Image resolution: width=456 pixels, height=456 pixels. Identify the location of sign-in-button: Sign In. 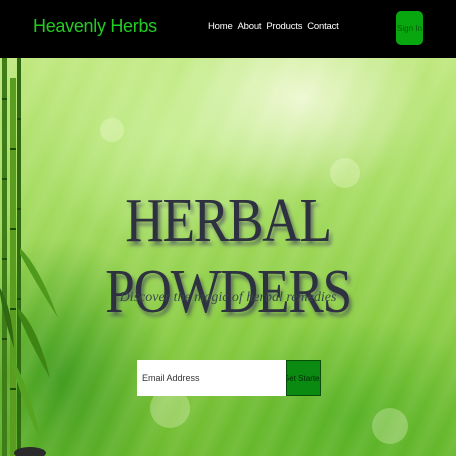
(409, 28).